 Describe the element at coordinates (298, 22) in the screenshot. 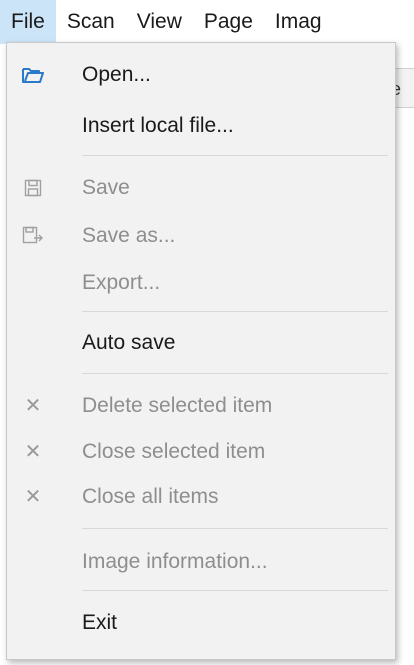

I see `menu-image: Imag` at that location.